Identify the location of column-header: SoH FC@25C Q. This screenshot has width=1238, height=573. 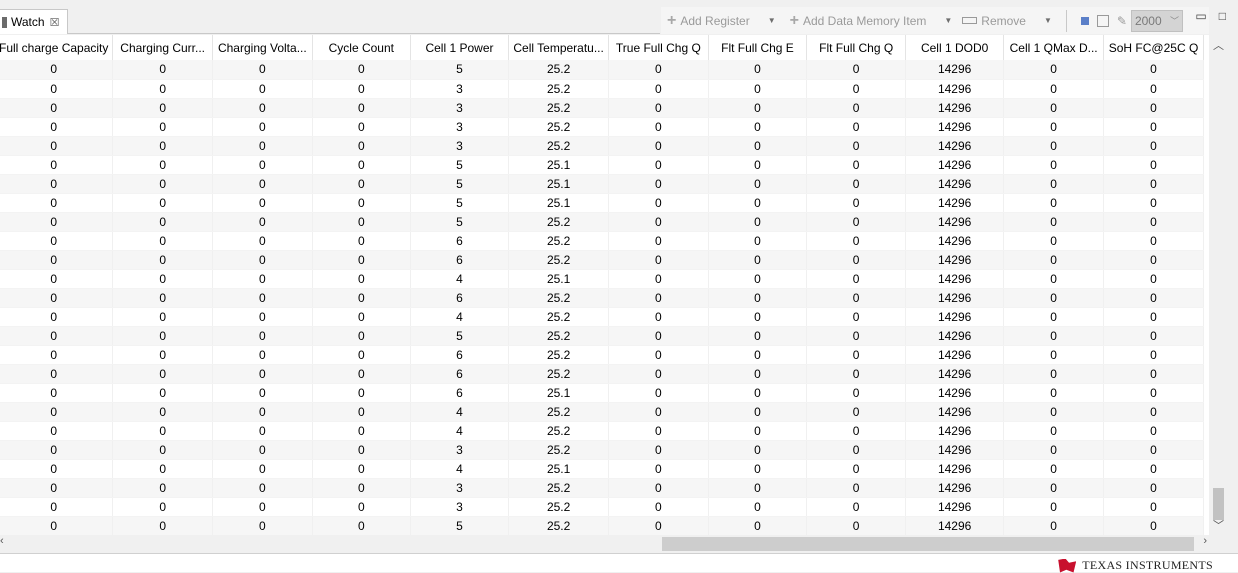
(1153, 47).